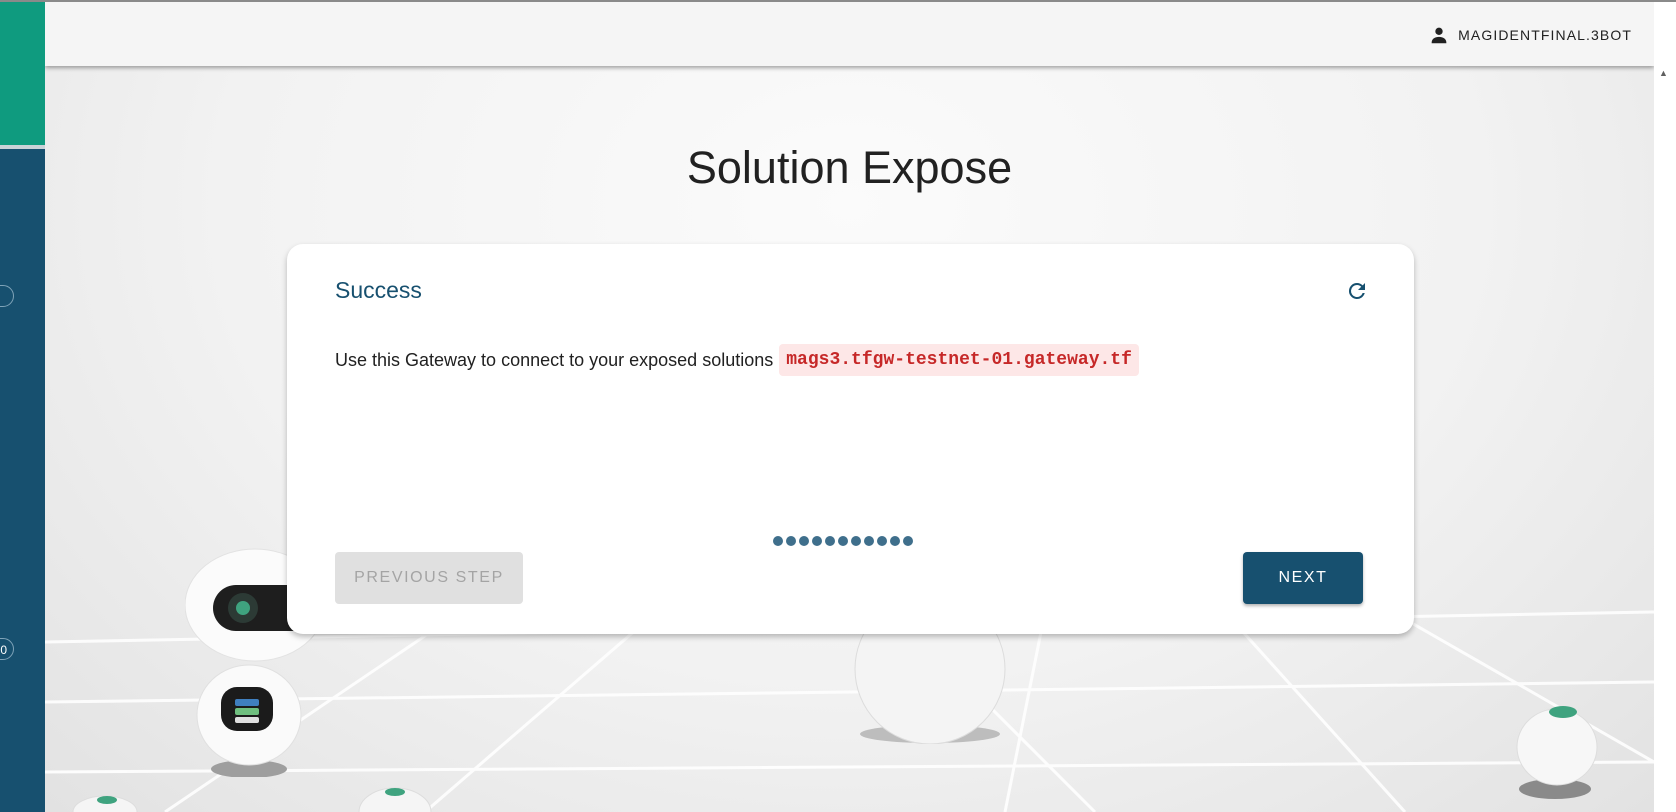 This screenshot has width=1676, height=812. Describe the element at coordinates (849, 34) in the screenshot. I see `top-app-bar: MAGIDENTFINAL.3BOT` at that location.